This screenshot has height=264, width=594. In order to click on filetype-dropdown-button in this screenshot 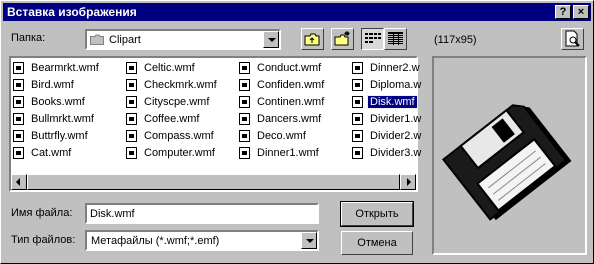, I will do `click(309, 240)`.